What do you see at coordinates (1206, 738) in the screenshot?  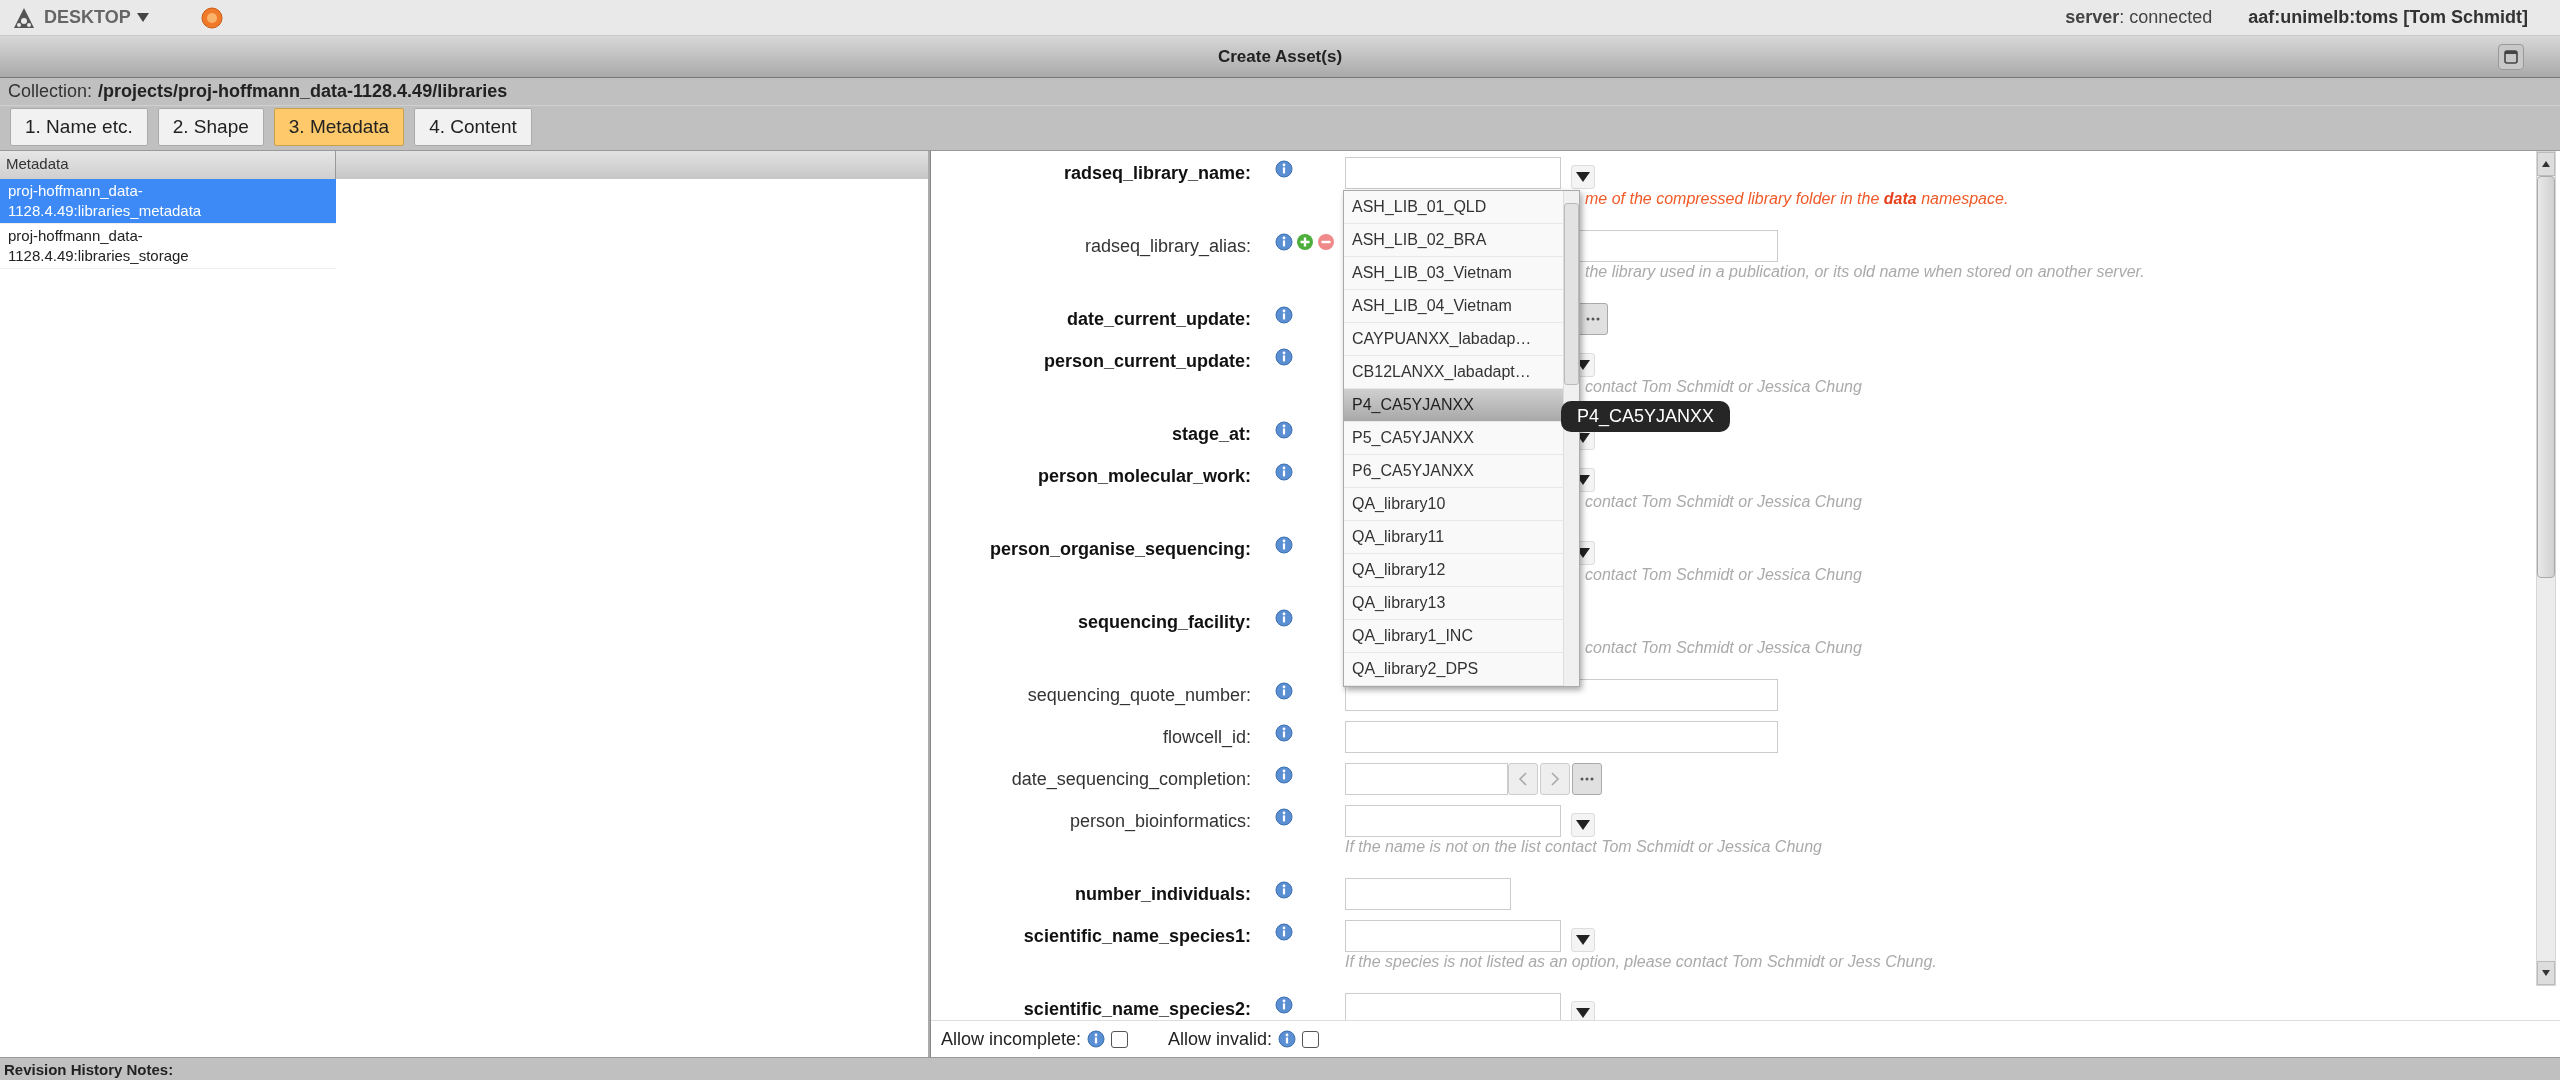 I see `field-label: flowcell_id:` at bounding box center [1206, 738].